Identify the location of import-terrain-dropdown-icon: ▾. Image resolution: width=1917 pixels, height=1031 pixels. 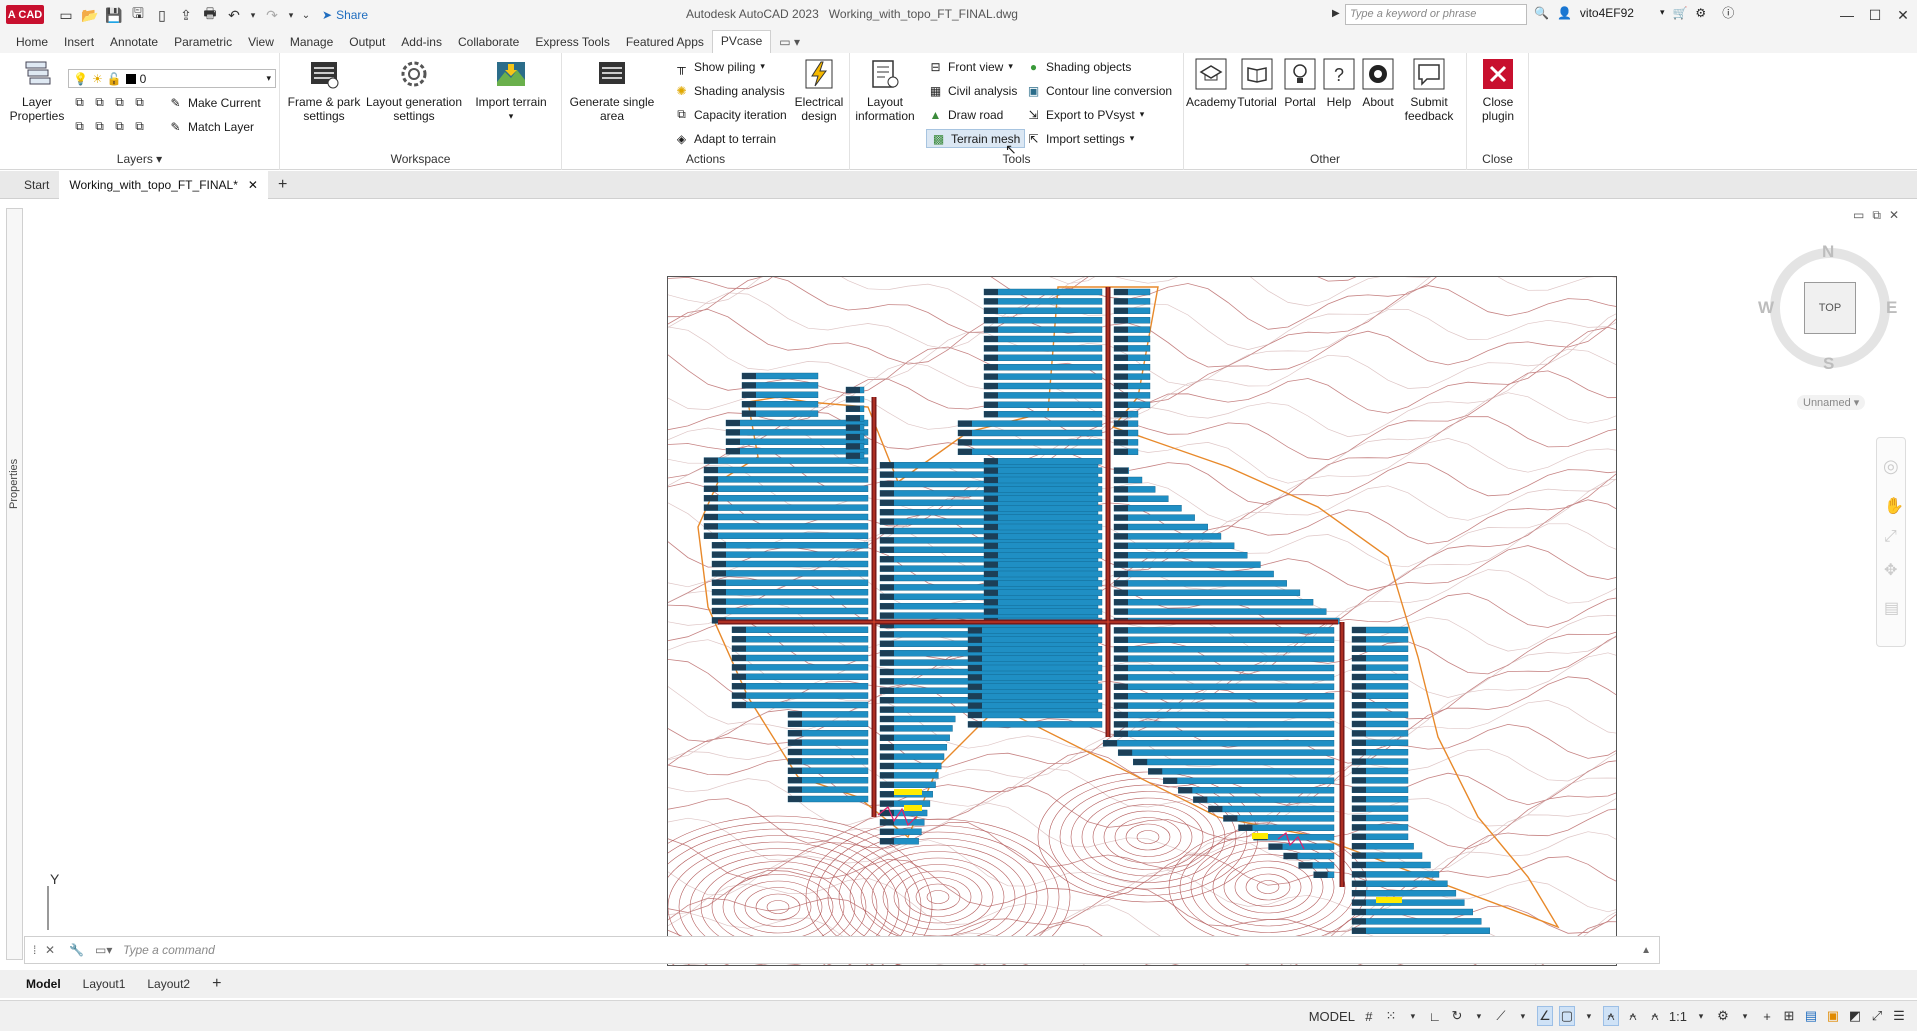
(511, 116).